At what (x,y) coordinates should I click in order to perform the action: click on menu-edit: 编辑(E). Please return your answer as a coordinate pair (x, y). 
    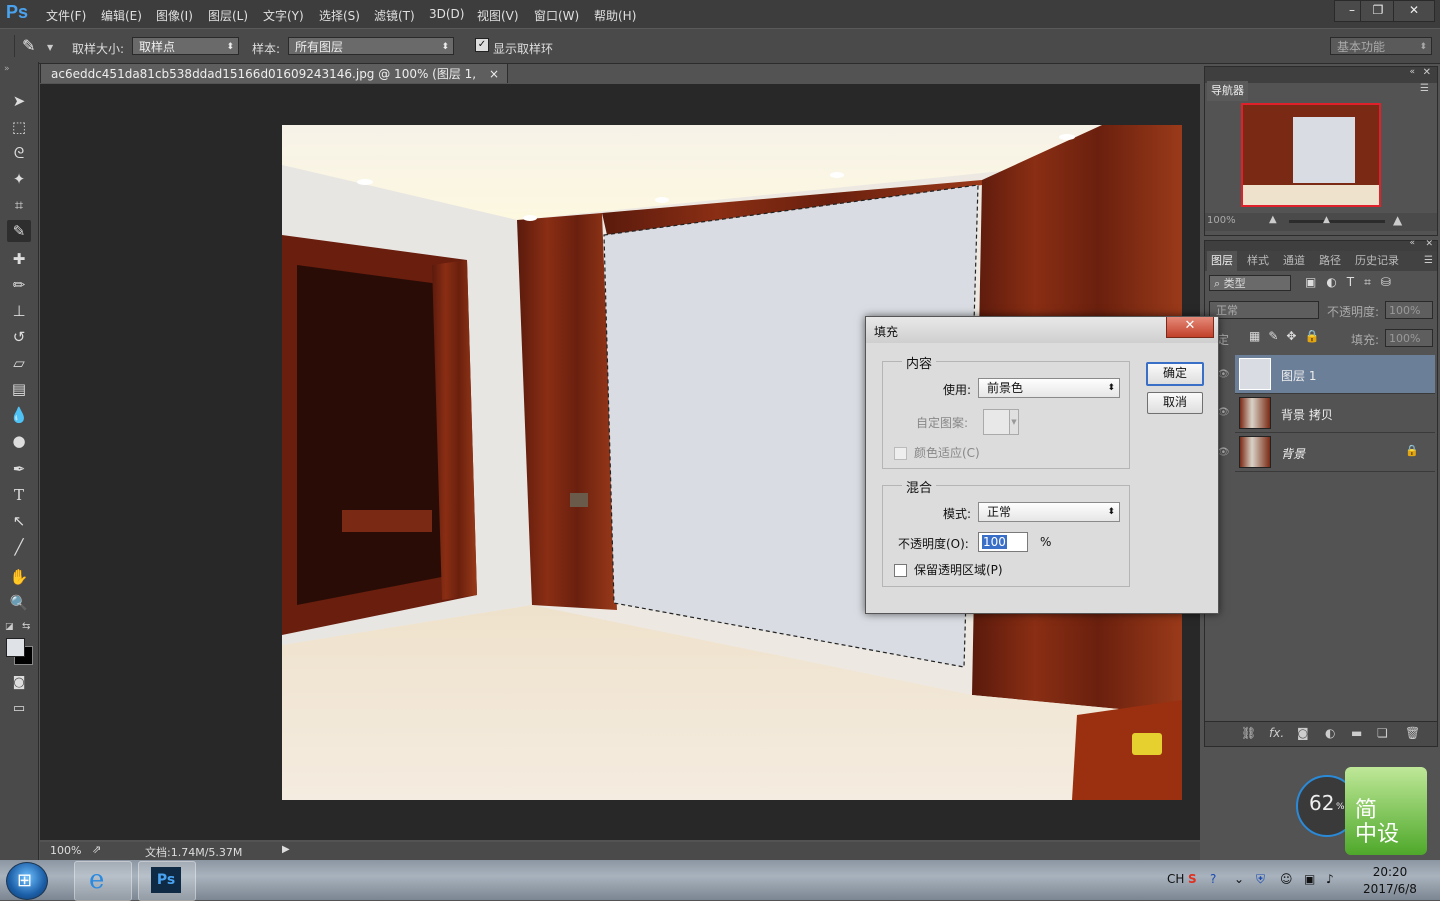
    Looking at the image, I should click on (121, 15).